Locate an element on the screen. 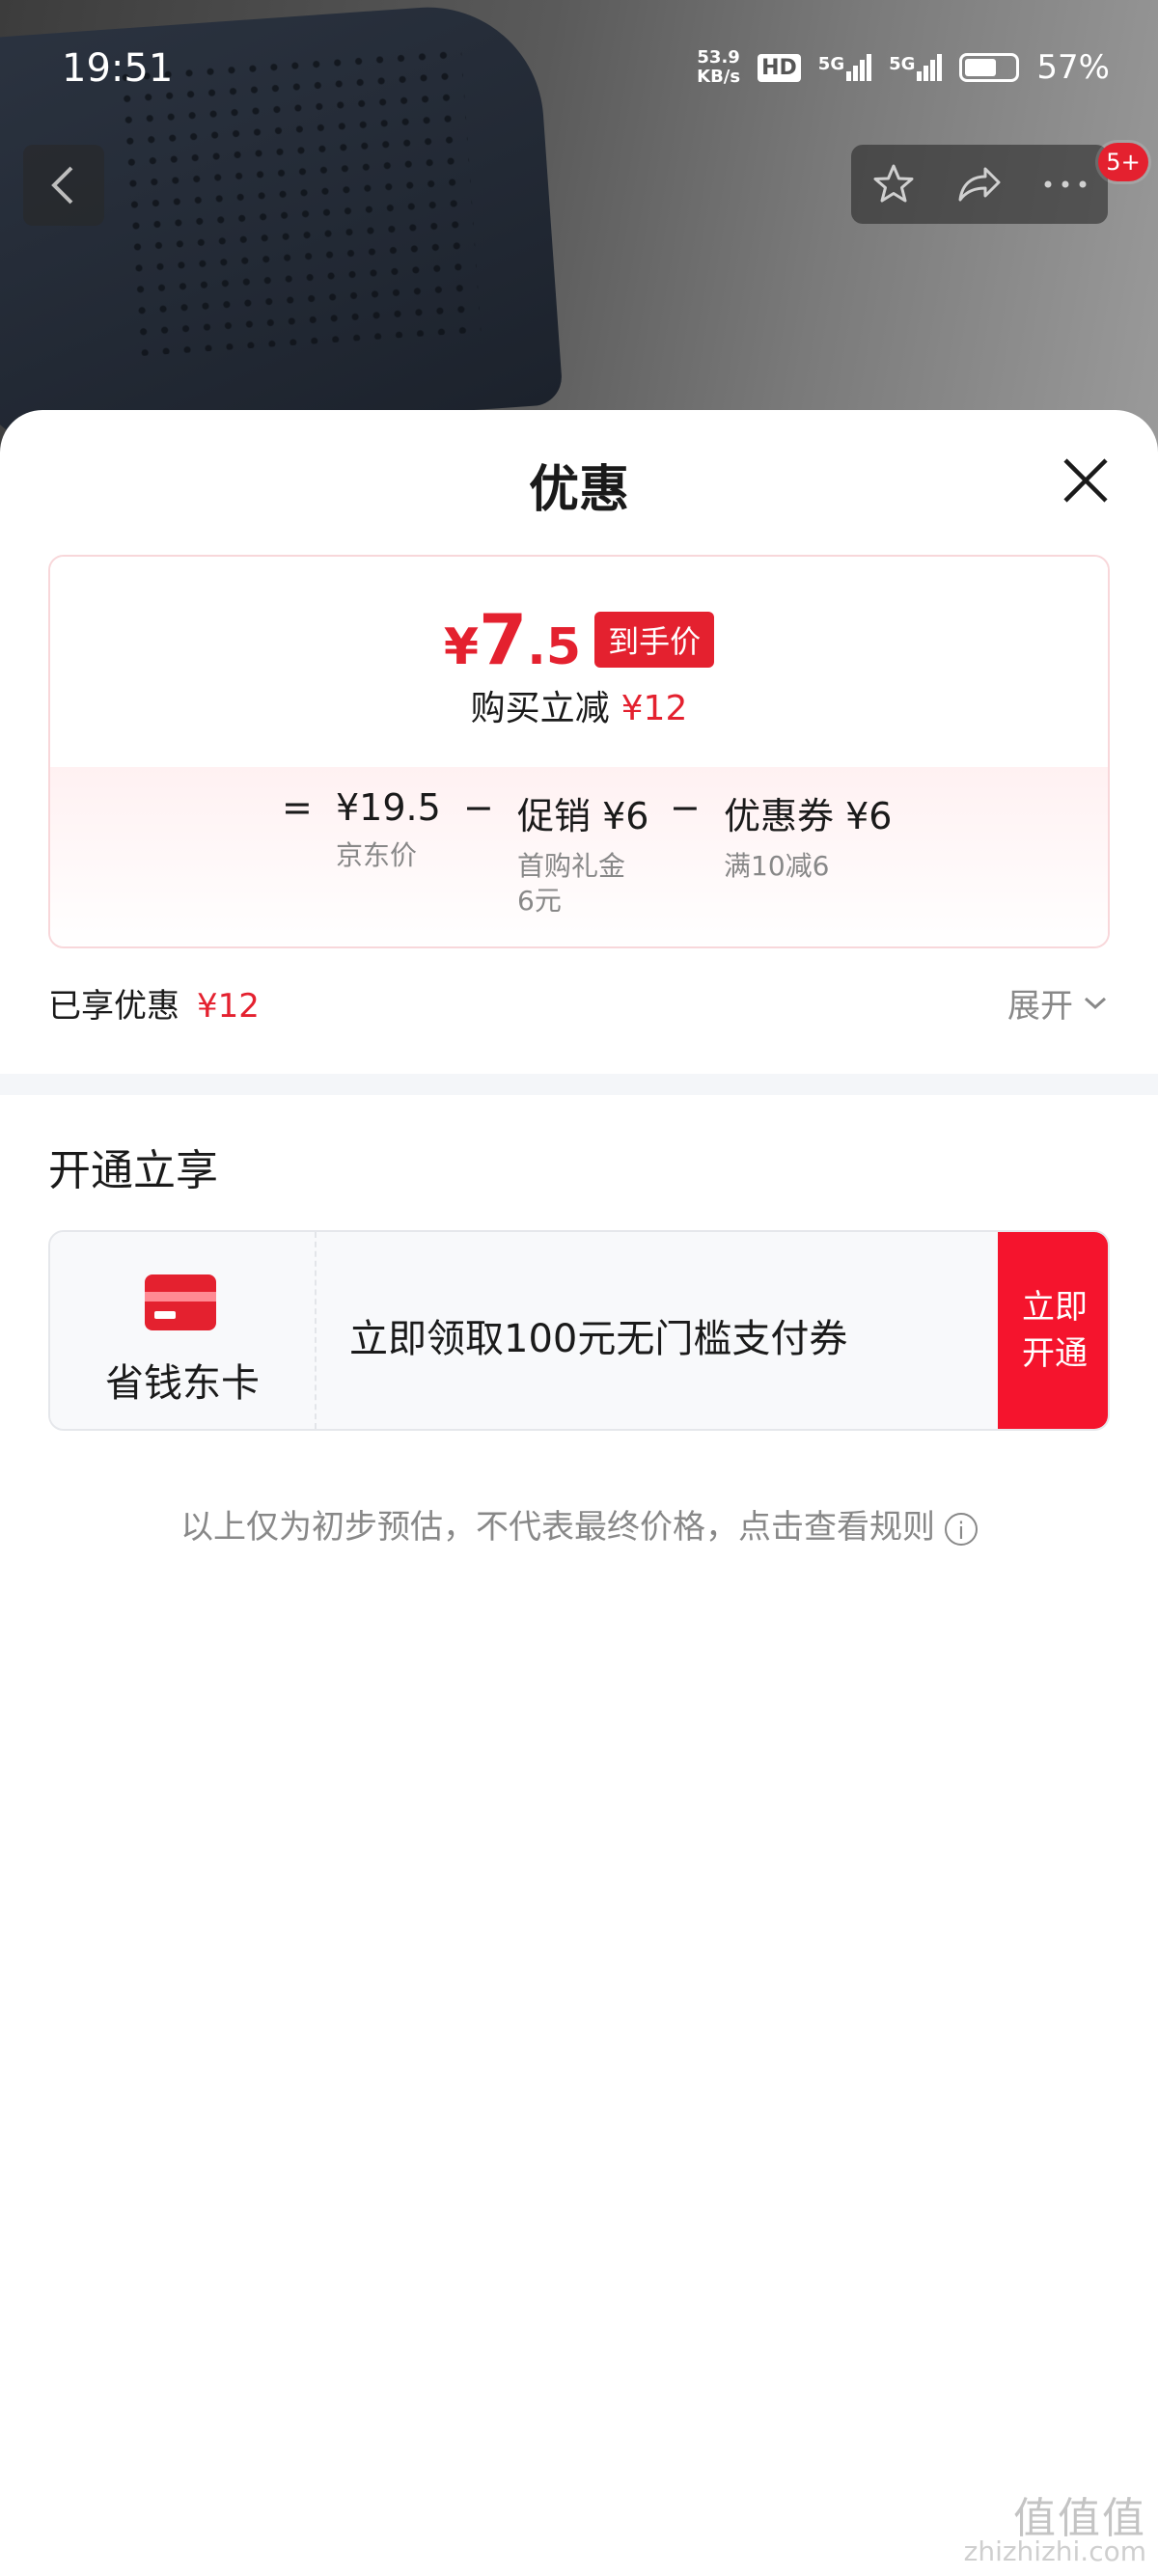 This screenshot has width=1158, height=2576. formula-equals: = is located at coordinates (297, 808).